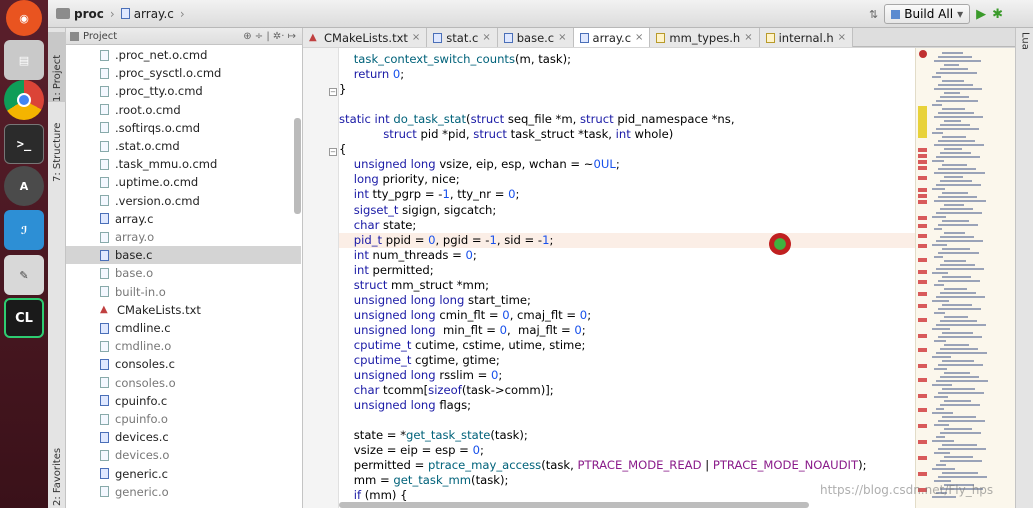  Describe the element at coordinates (24, 60) in the screenshot. I see `file-manager-icon: ▤` at that location.